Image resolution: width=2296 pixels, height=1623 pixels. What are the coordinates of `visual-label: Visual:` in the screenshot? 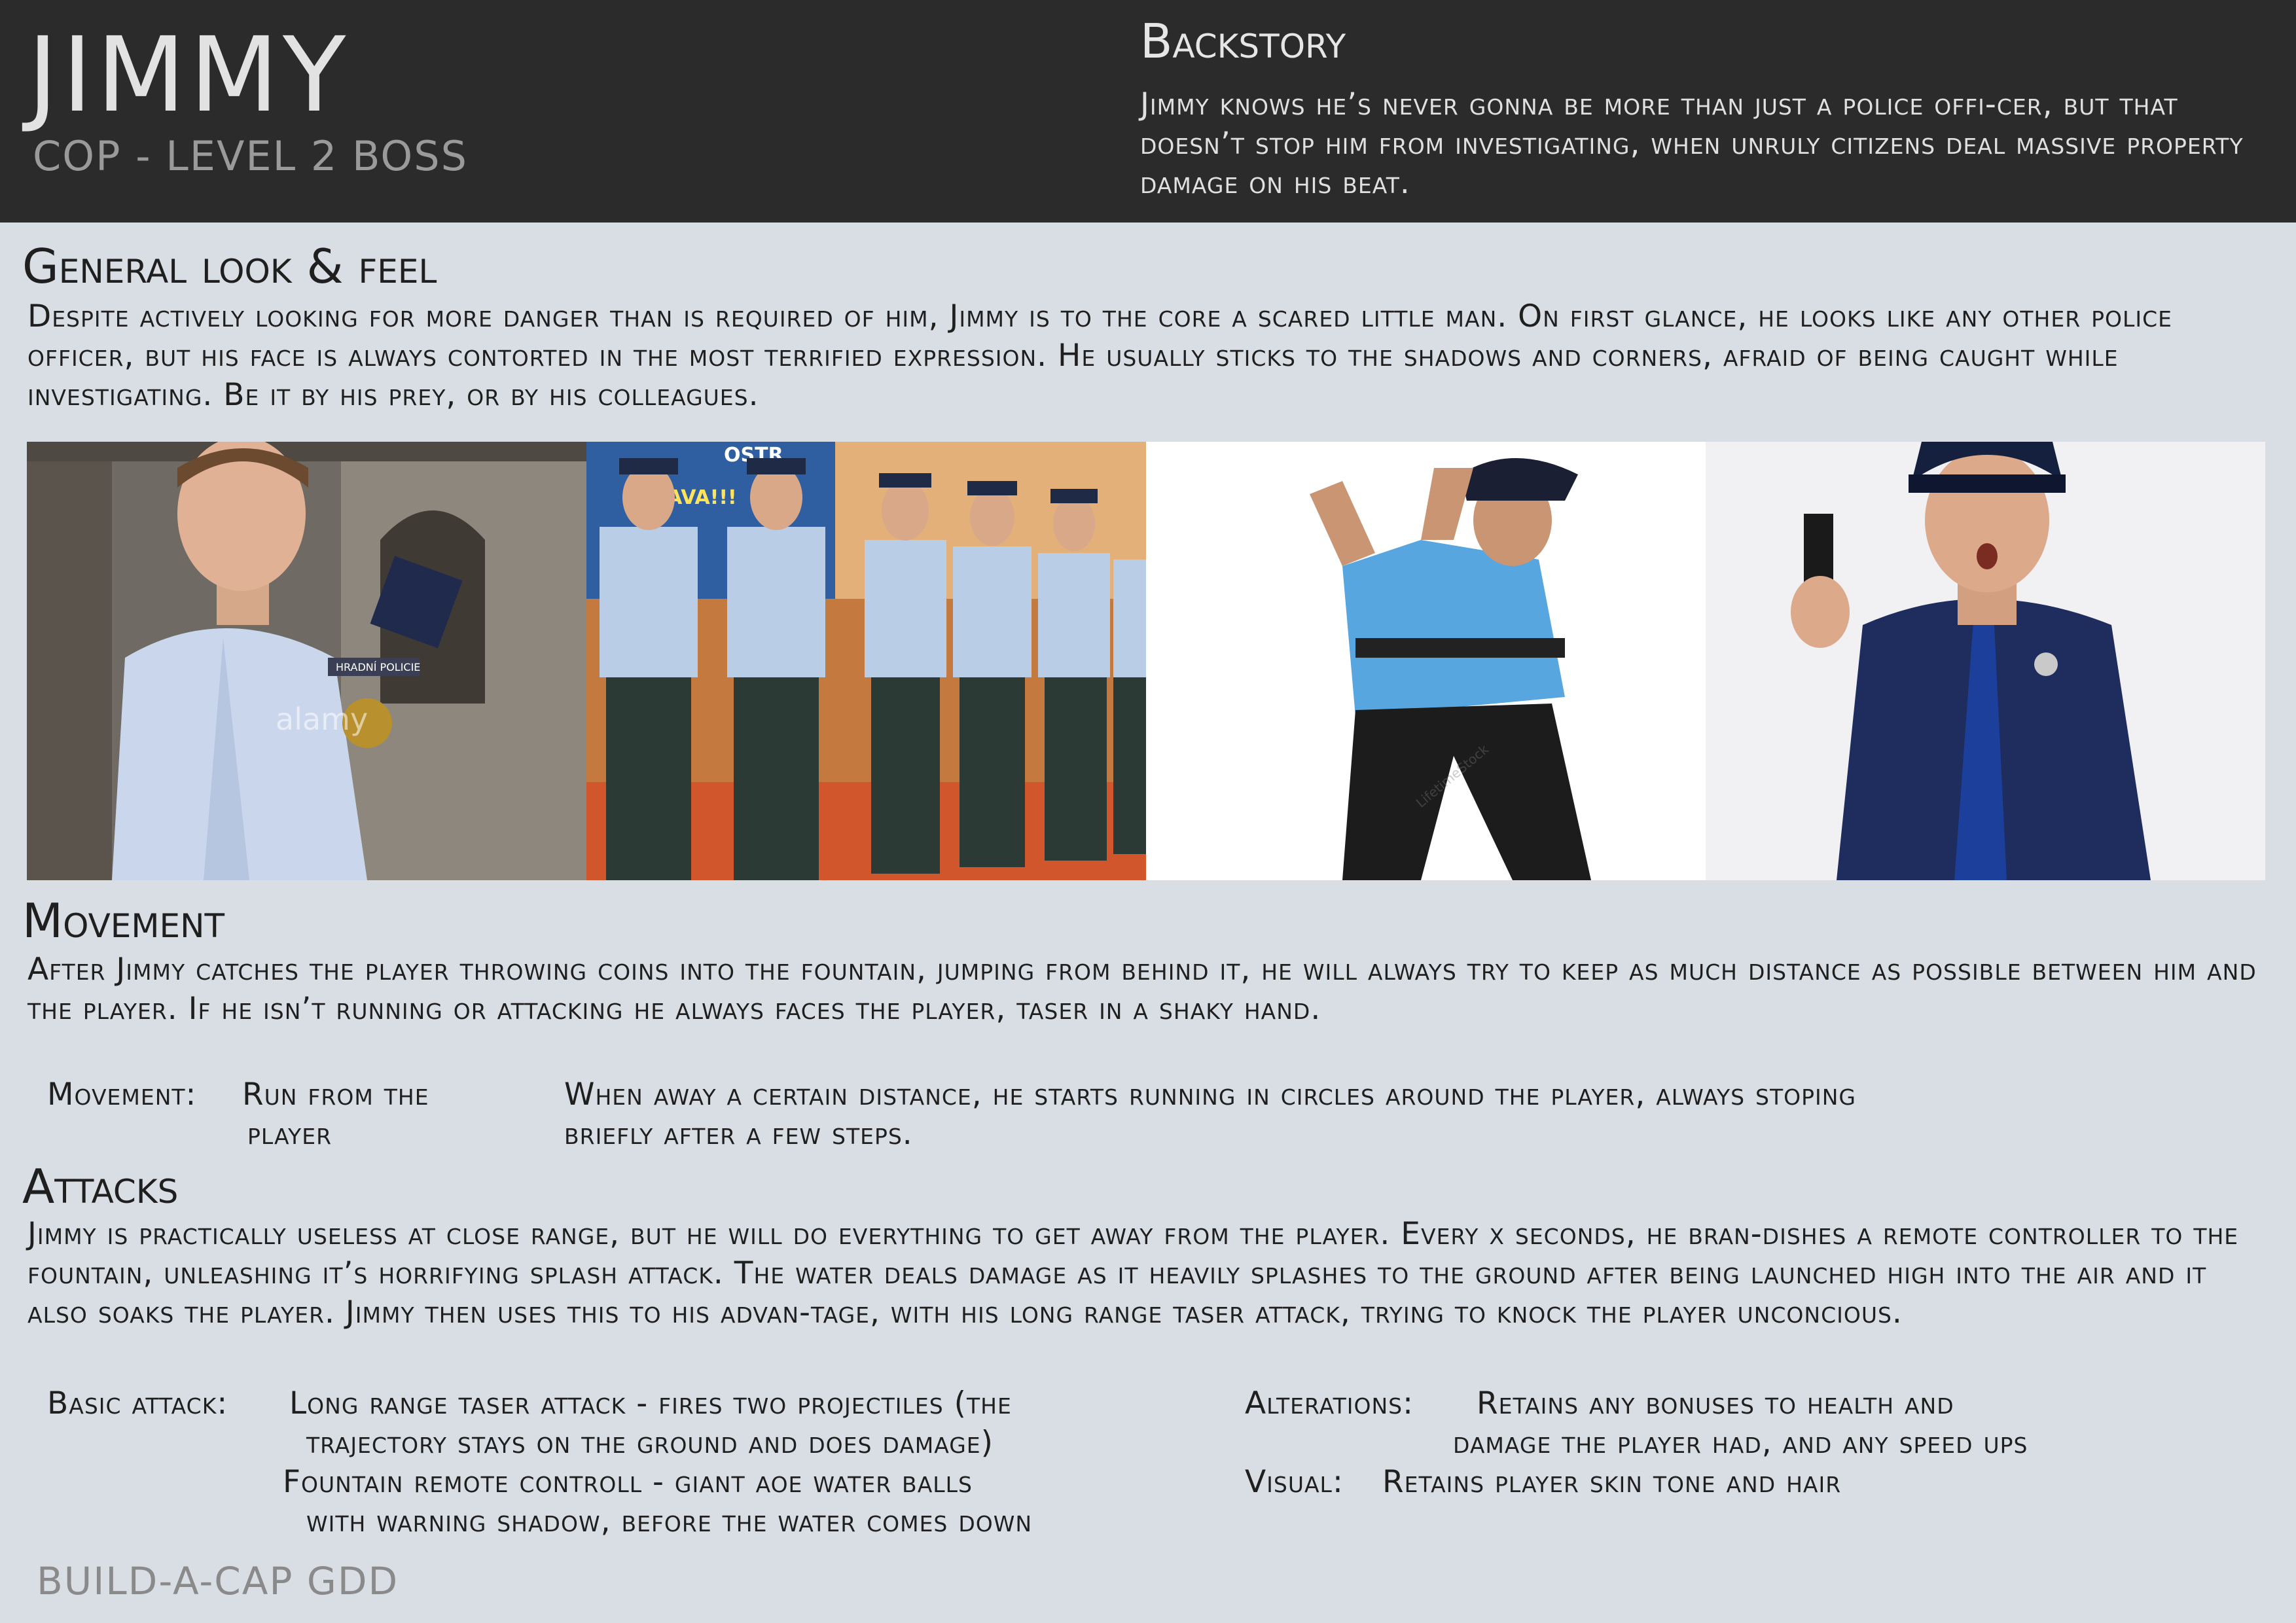 It's located at (1294, 1482).